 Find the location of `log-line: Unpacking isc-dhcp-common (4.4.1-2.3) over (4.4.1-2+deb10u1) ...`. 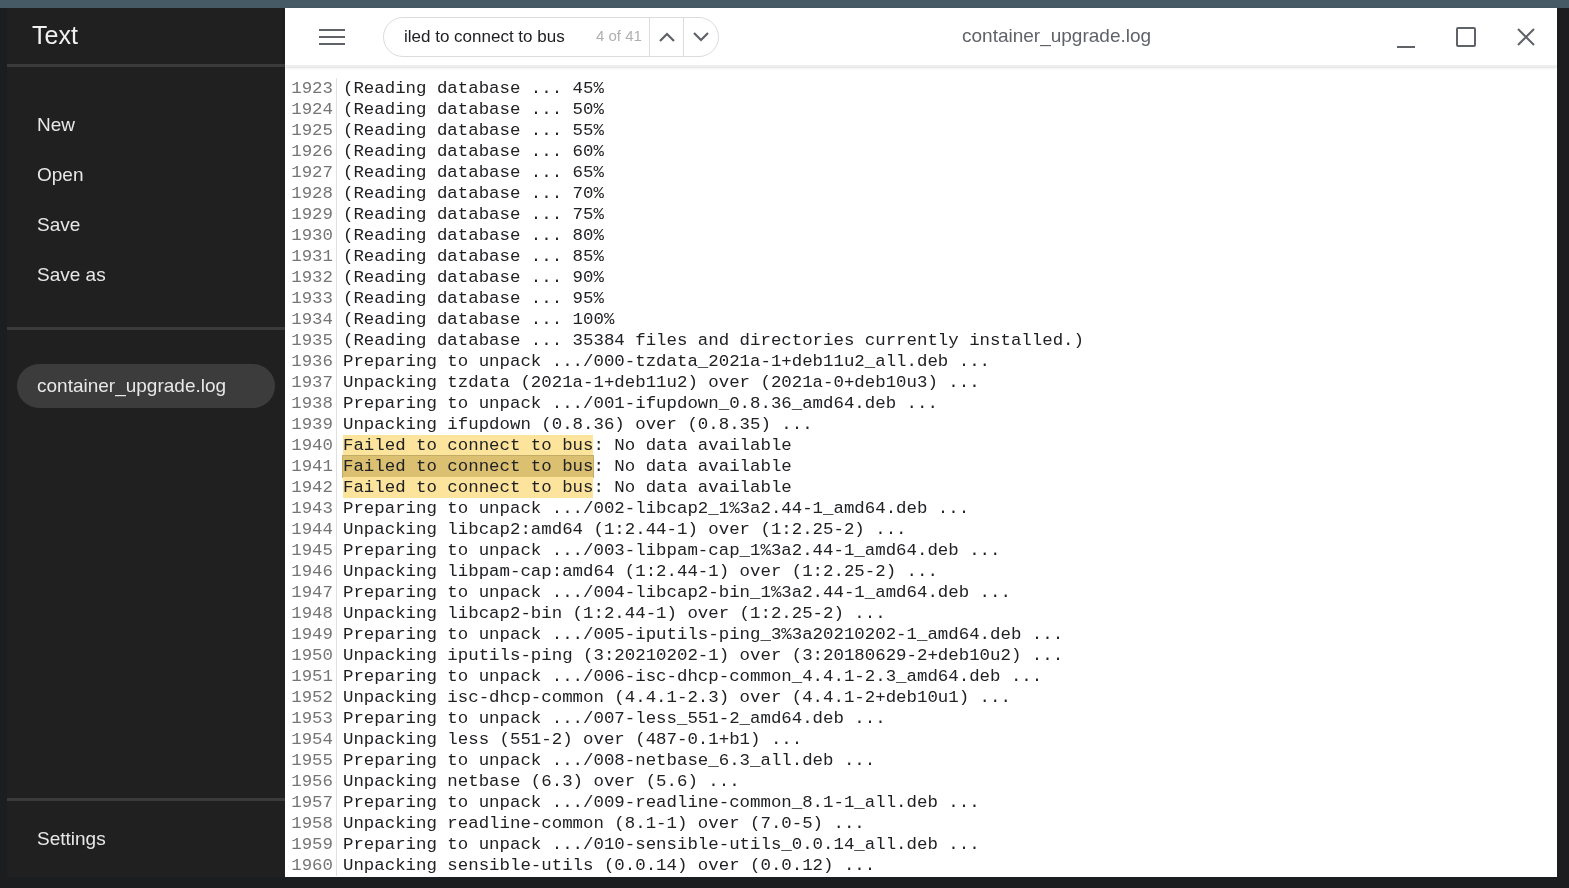

log-line: Unpacking isc-dhcp-common (4.4.1-2.3) over (4.4.1-2+deb10u1) ... is located at coordinates (677, 697).